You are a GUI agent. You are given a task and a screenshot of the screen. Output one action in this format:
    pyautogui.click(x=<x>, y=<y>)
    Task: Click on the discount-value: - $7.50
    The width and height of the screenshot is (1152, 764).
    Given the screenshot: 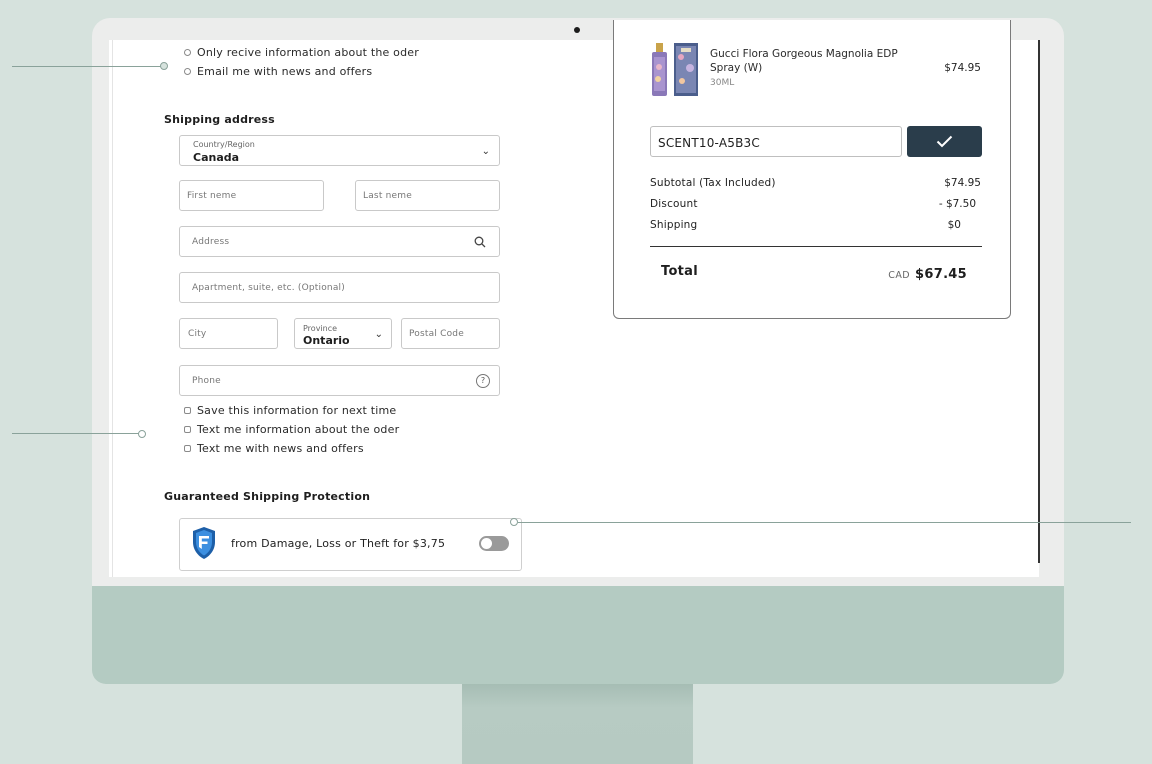 What is the action you would take?
    pyautogui.click(x=957, y=204)
    